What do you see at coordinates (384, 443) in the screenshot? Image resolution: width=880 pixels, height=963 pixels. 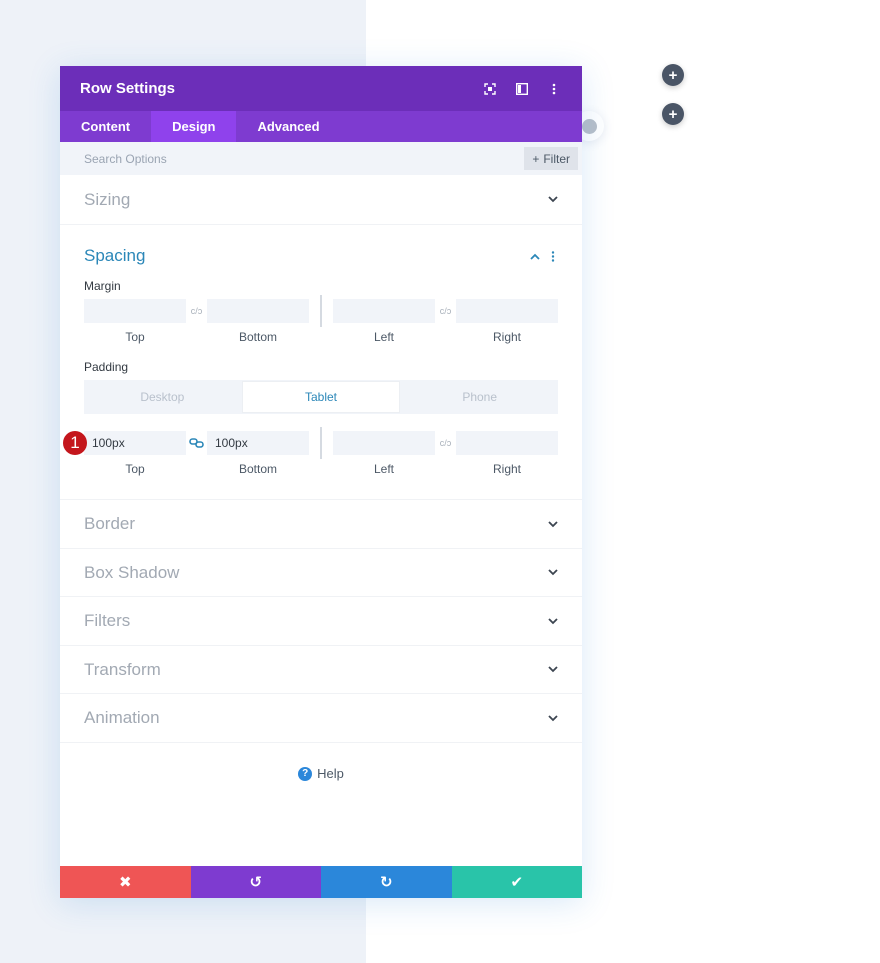 I see `padding-left-input` at bounding box center [384, 443].